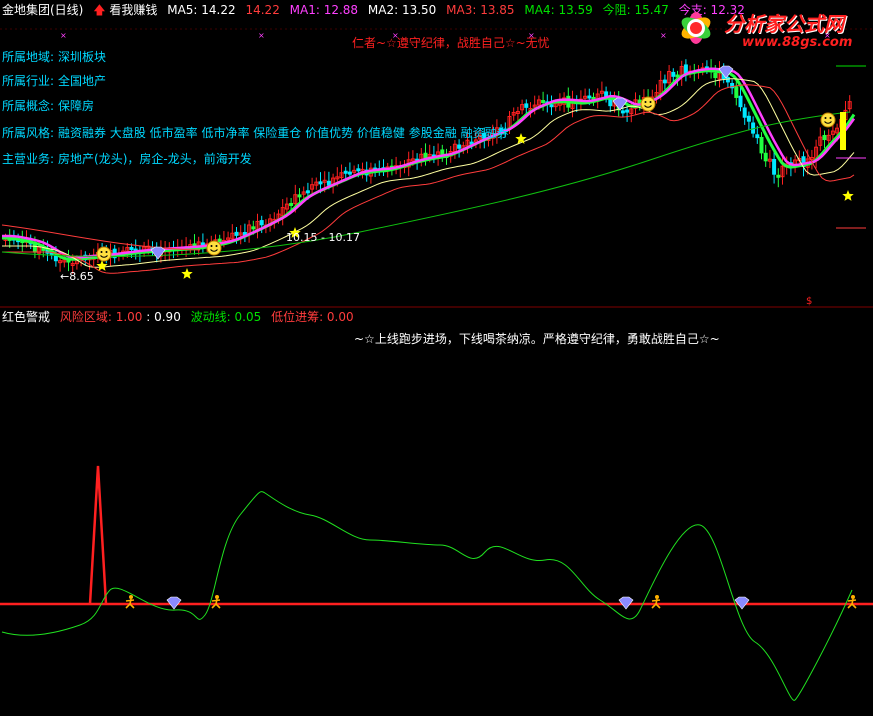 The height and width of the screenshot is (716, 873). What do you see at coordinates (809, 301) in the screenshot?
I see `dollar-marker: $` at bounding box center [809, 301].